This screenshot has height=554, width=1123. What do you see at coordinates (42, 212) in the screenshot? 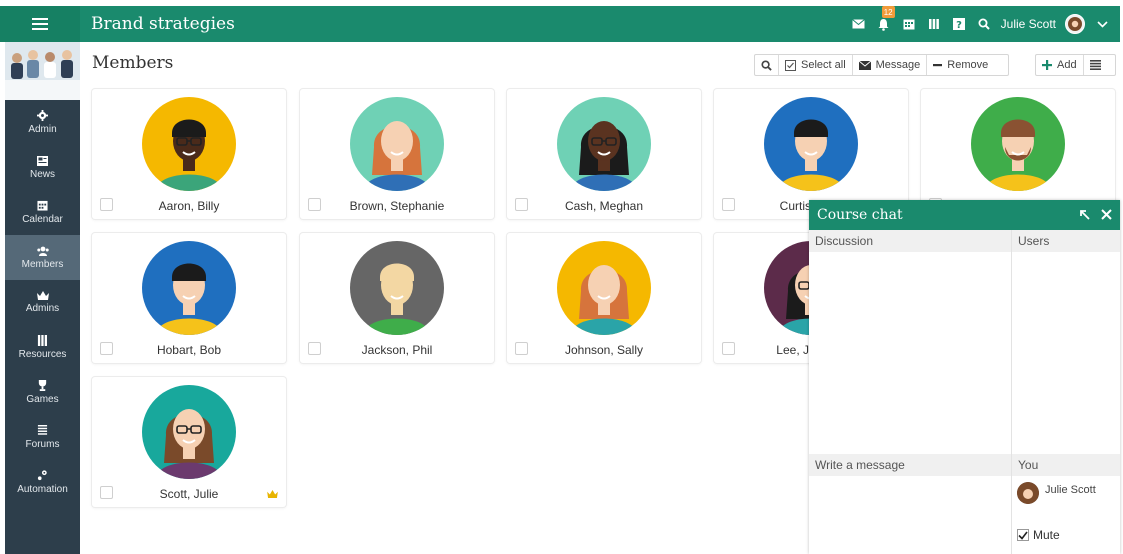
I see `sidebar-item-calendar: Calendar` at bounding box center [42, 212].